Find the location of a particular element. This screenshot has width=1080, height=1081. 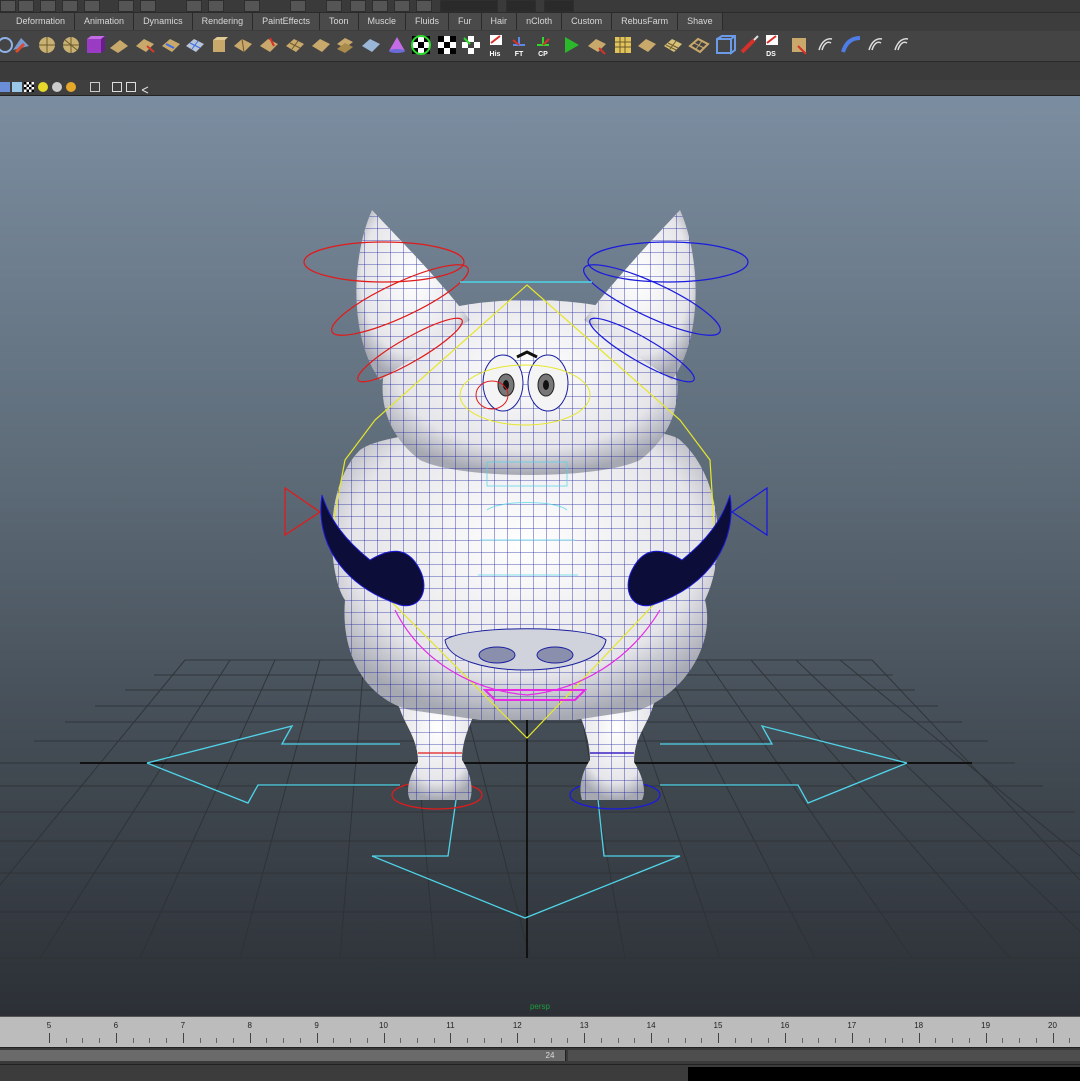

tab-painteffects: PaintEffects is located at coordinates (286, 21).